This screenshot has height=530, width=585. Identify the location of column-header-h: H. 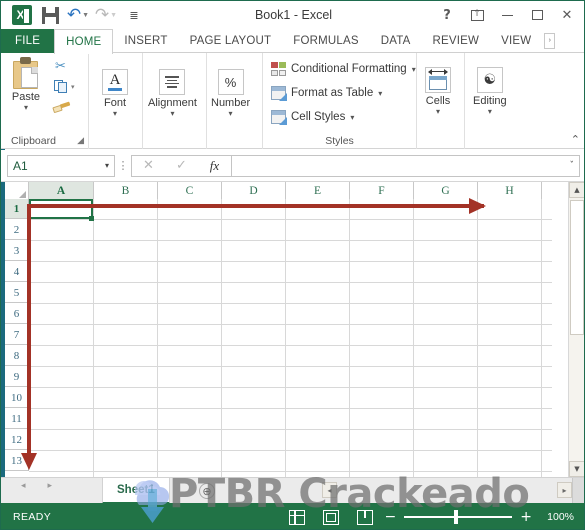
(510, 190).